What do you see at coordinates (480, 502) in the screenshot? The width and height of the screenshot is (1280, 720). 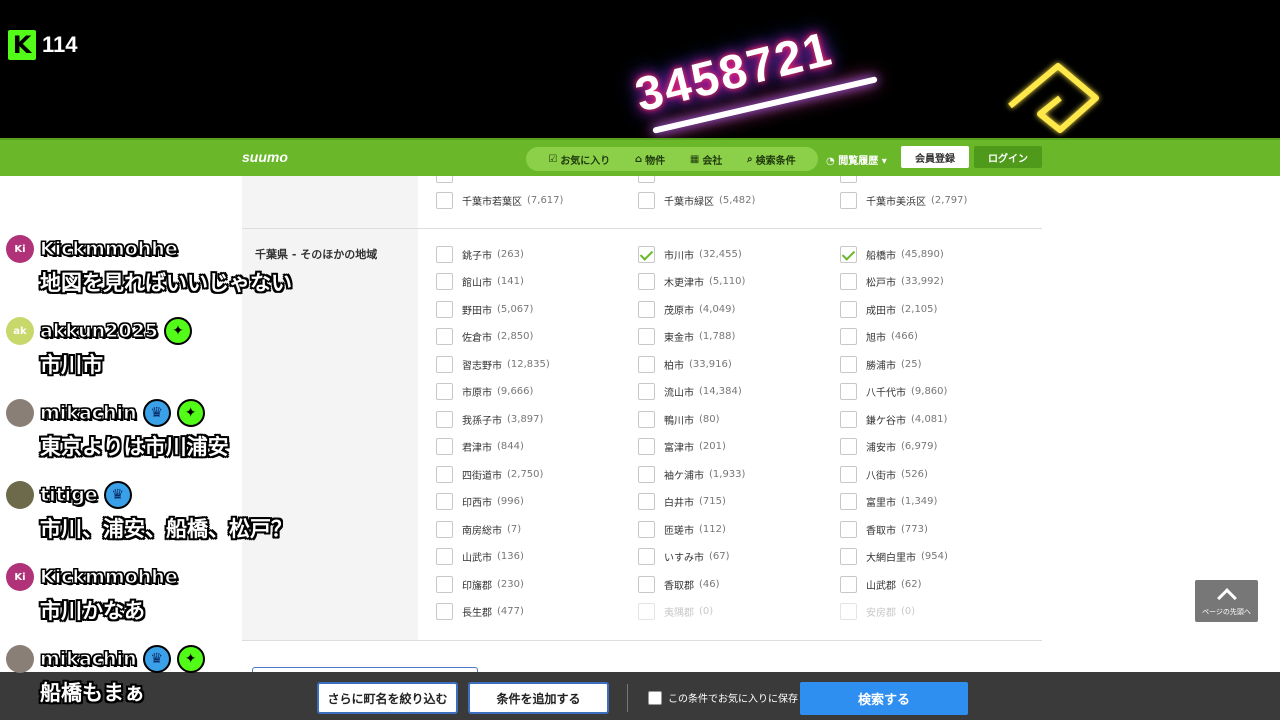 I see `city-option: 印西市 (996)` at bounding box center [480, 502].